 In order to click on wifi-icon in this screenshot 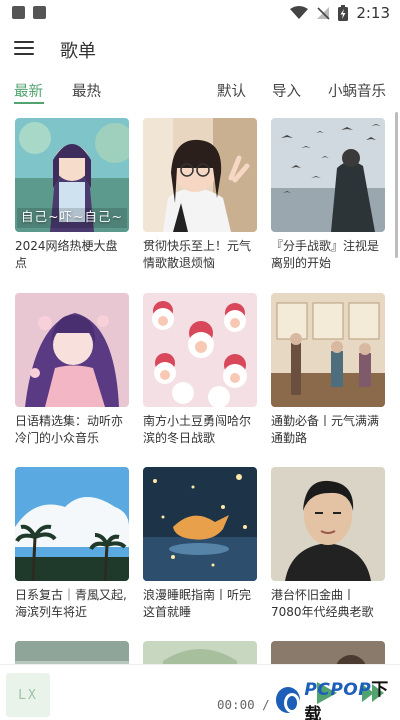, I will do `click(299, 12)`.